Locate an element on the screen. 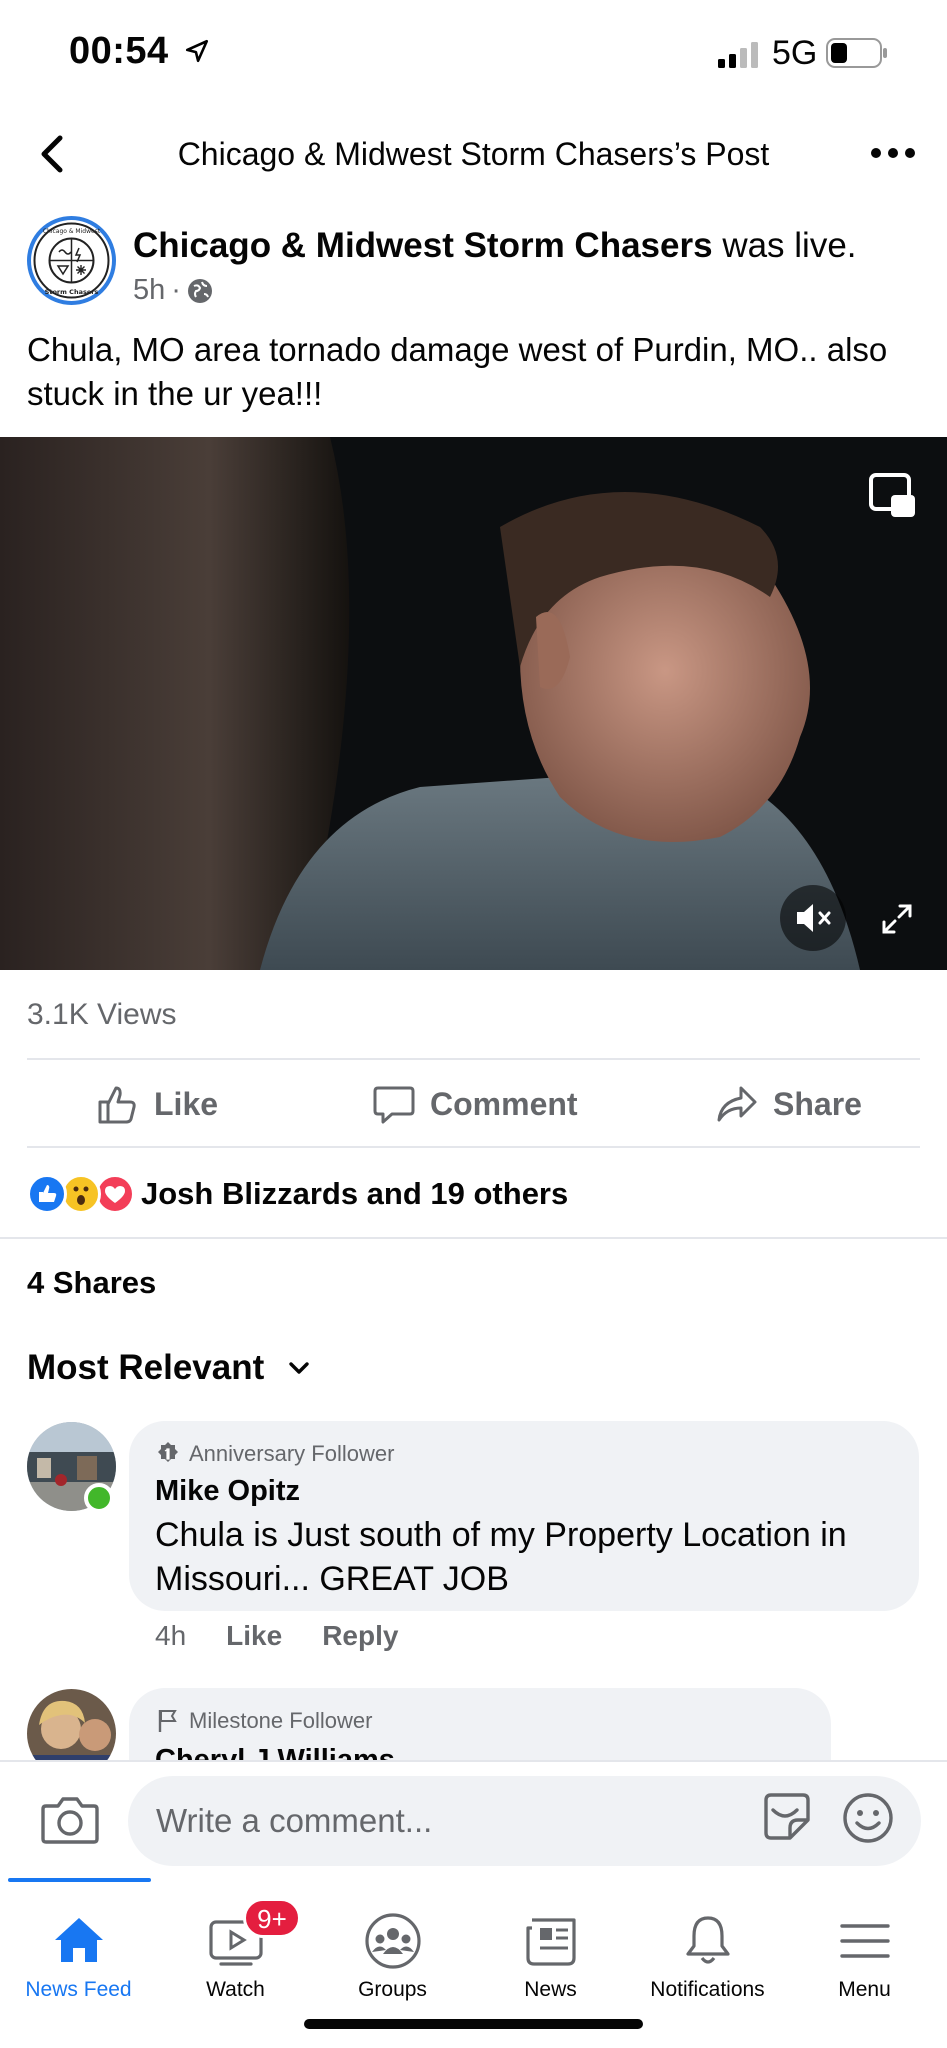  post-live-status: was live. is located at coordinates (789, 245).